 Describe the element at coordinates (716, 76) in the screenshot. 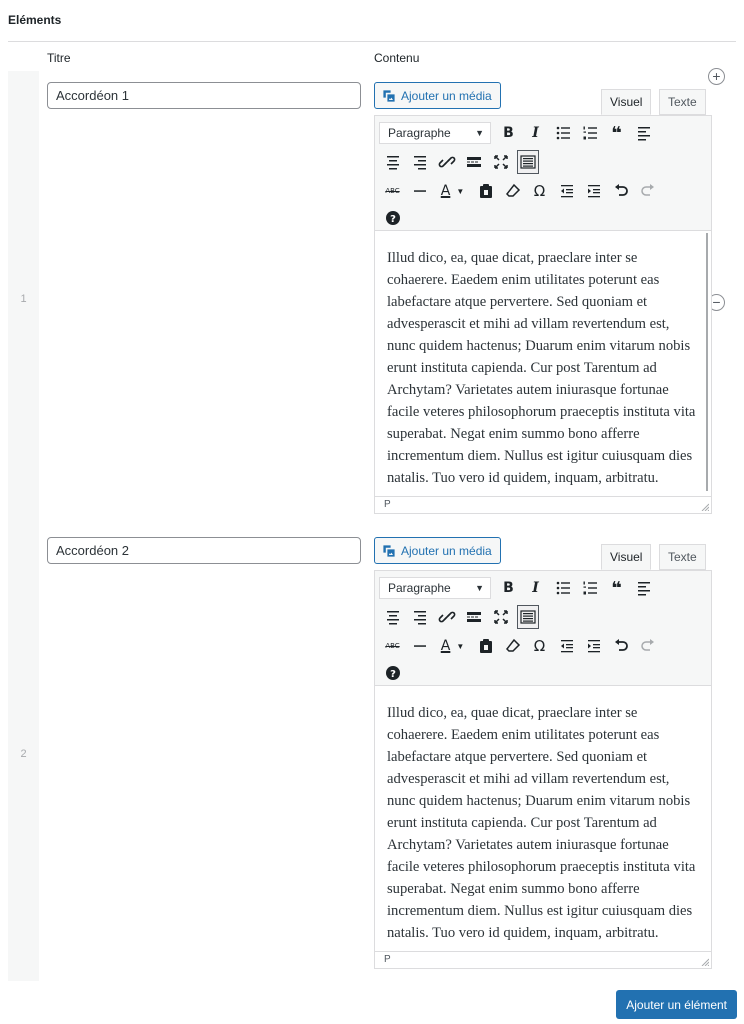

I see `add-row-button: +` at that location.